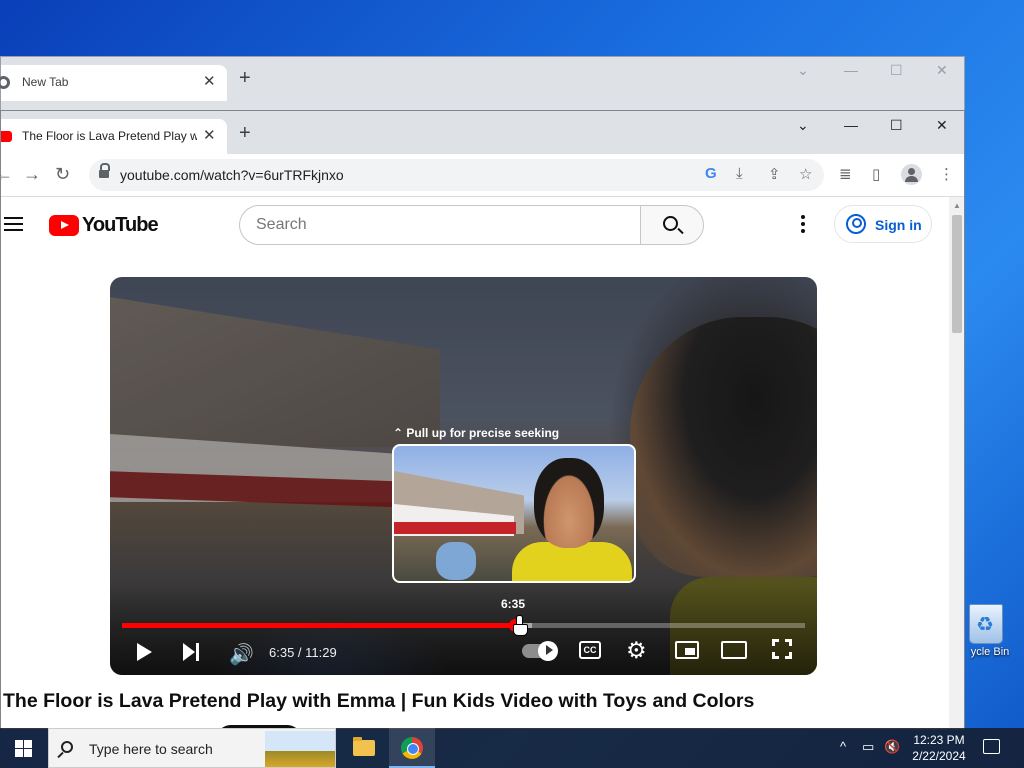 This screenshot has height=768, width=1024. Describe the element at coordinates (192, 652) in the screenshot. I see `next-video-button` at that location.